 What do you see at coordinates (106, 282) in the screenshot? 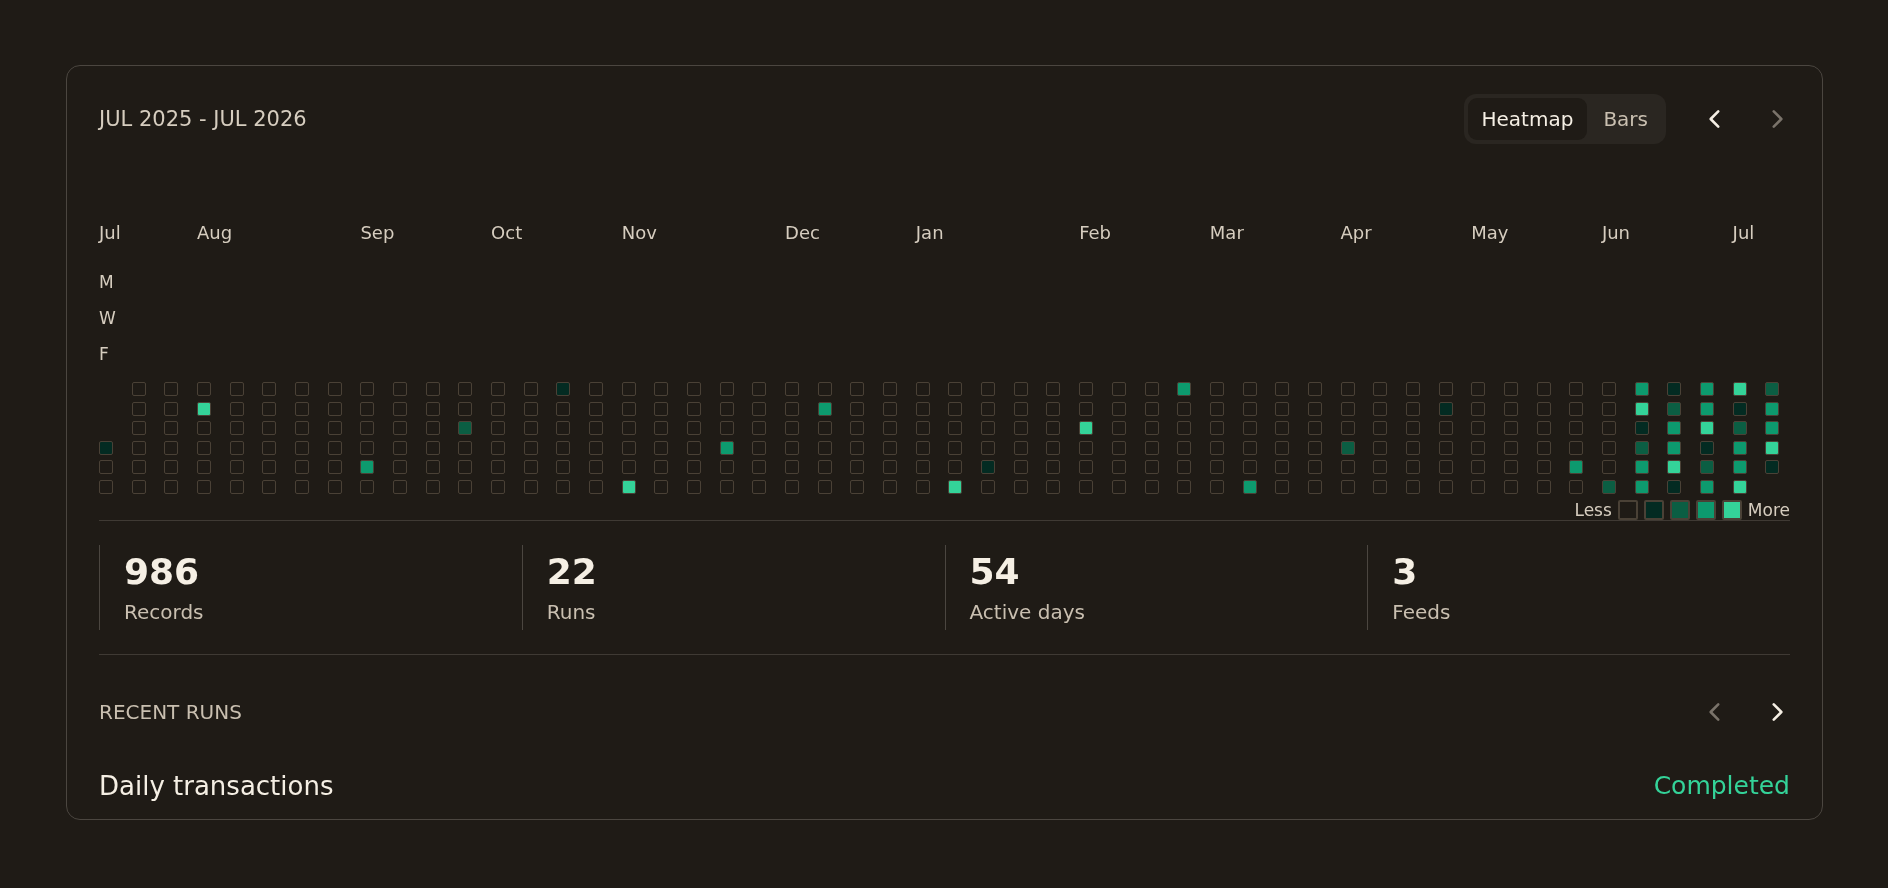
I see `weekday-label: M` at bounding box center [106, 282].